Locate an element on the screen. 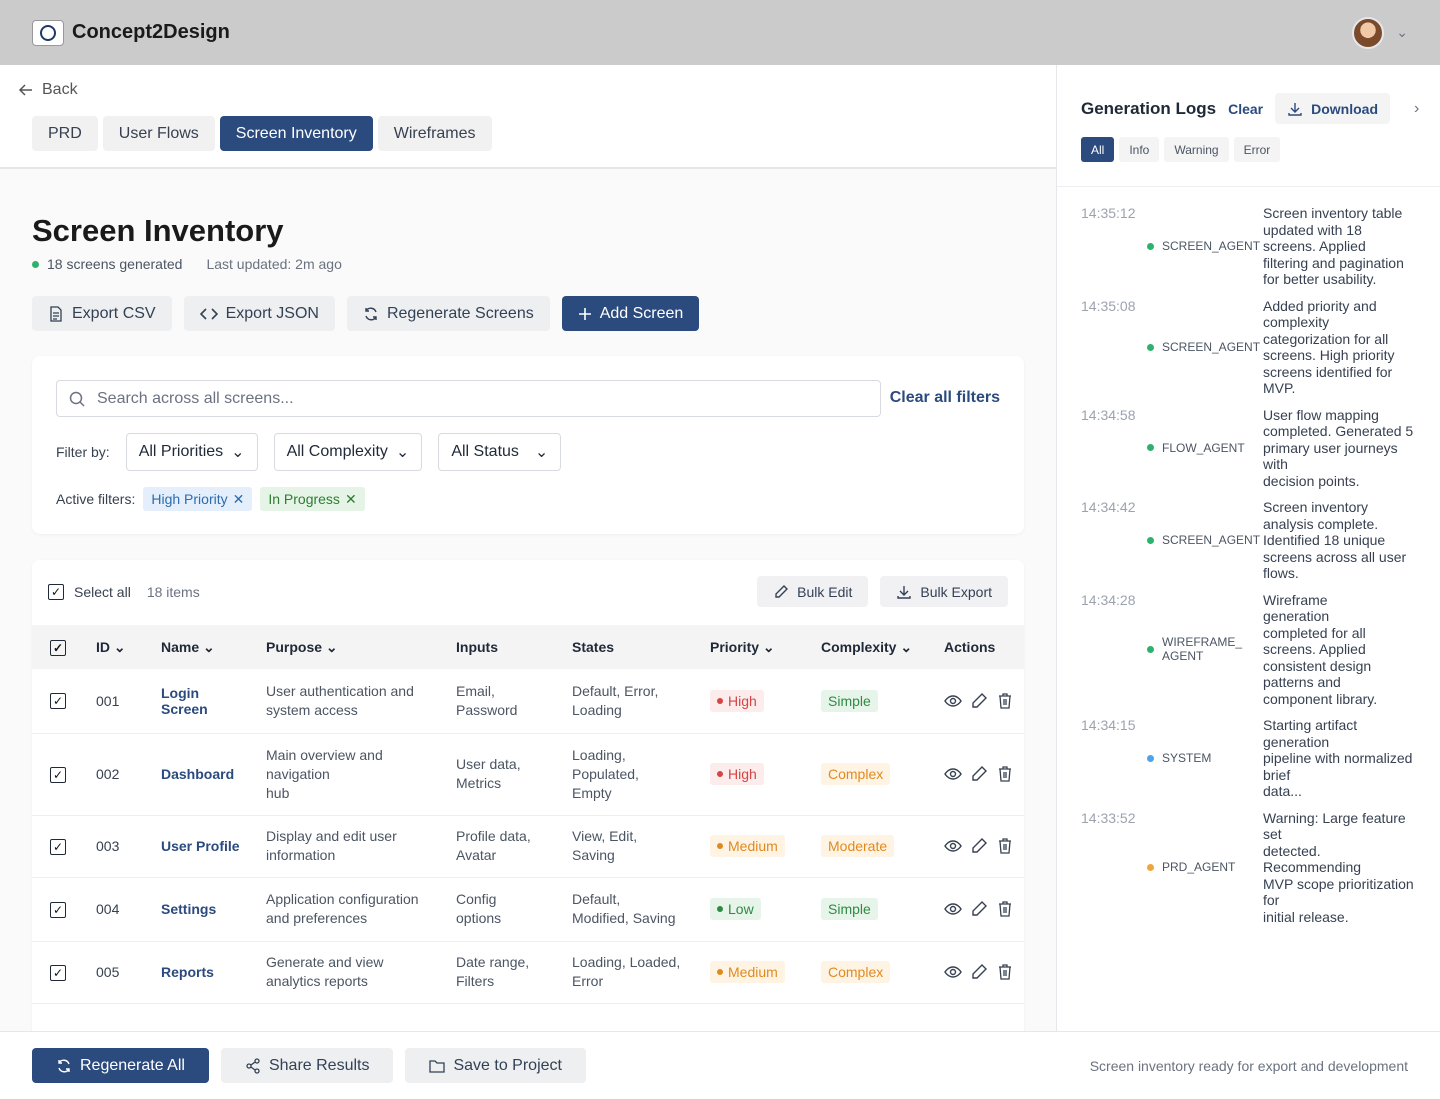 The width and height of the screenshot is (1440, 1099). priority-badge-label: Low is located at coordinates (741, 909).